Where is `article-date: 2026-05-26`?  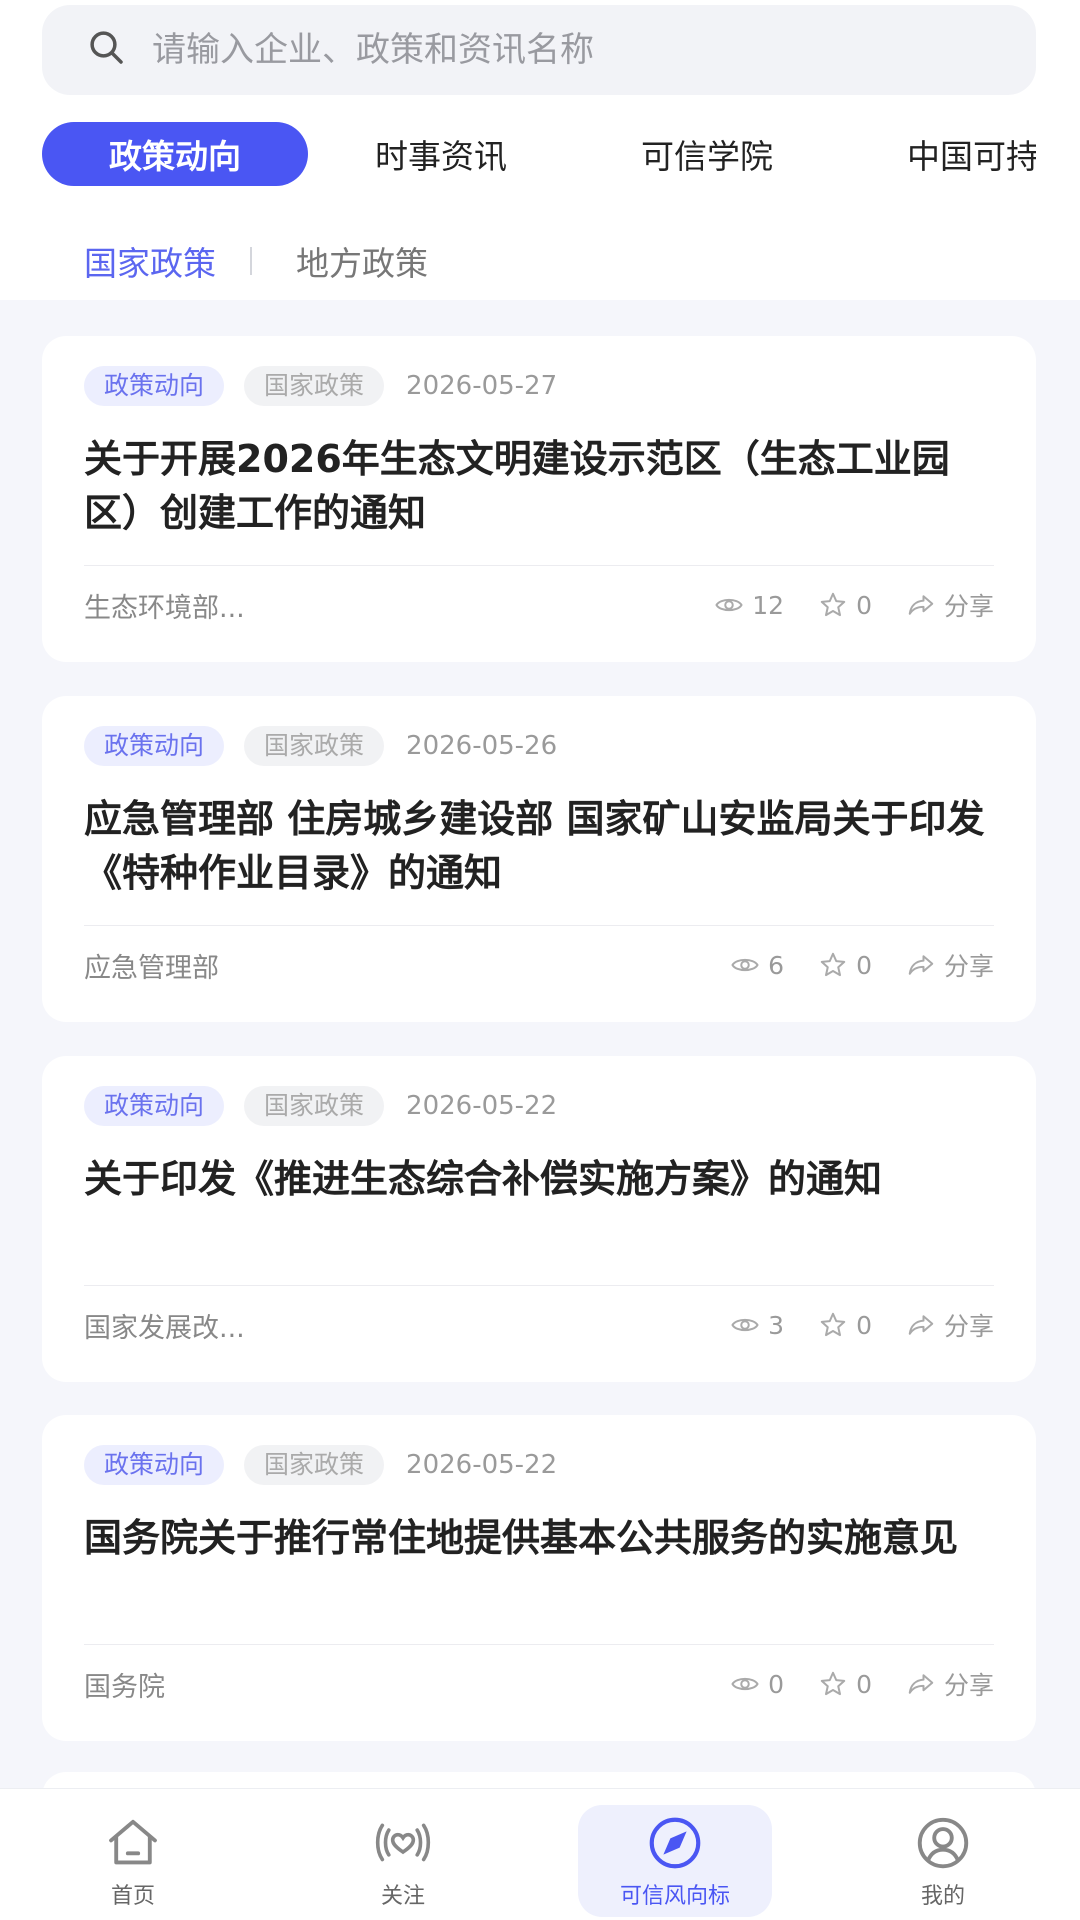 article-date: 2026-05-26 is located at coordinates (482, 746).